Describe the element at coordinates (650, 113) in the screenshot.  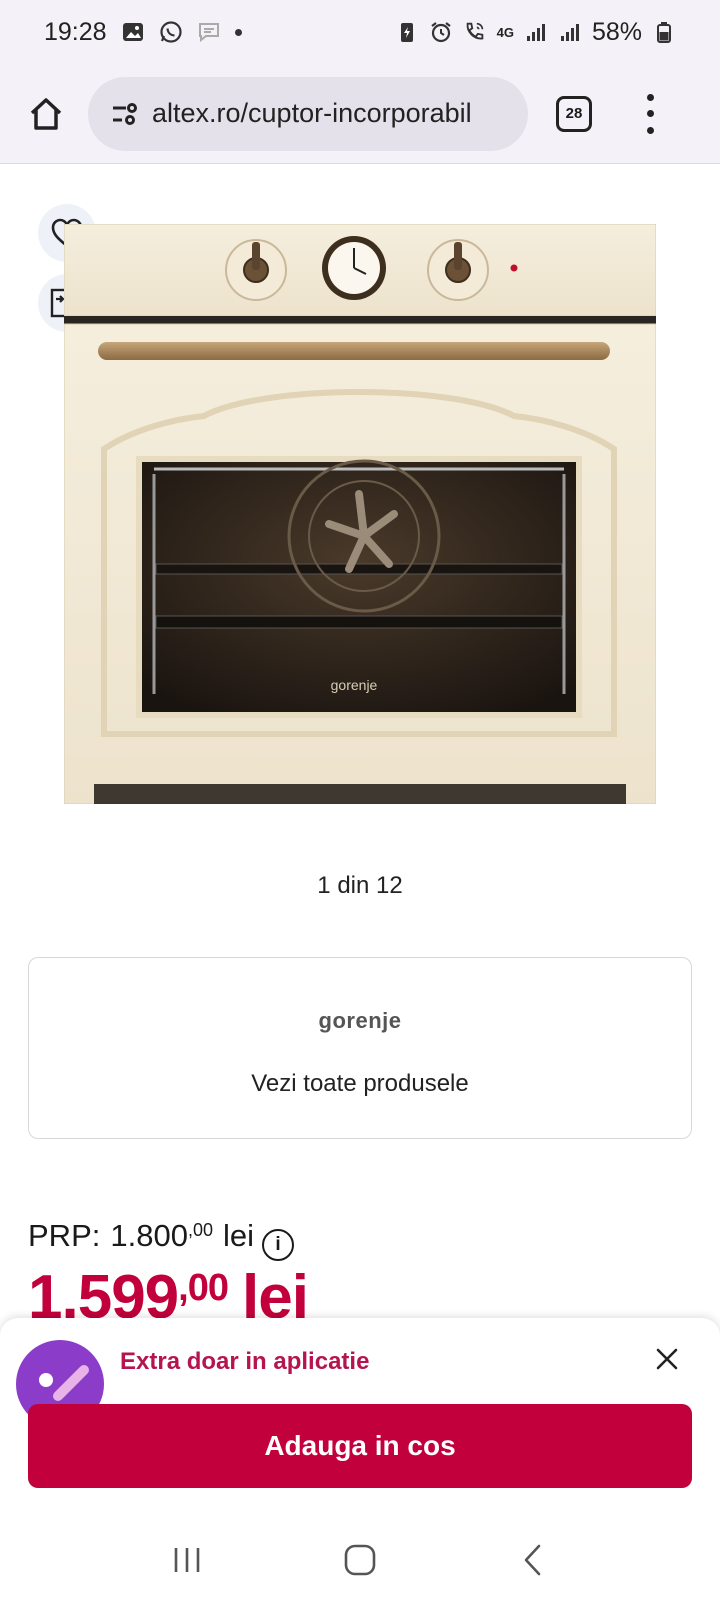
I see `browser-menu-icon` at that location.